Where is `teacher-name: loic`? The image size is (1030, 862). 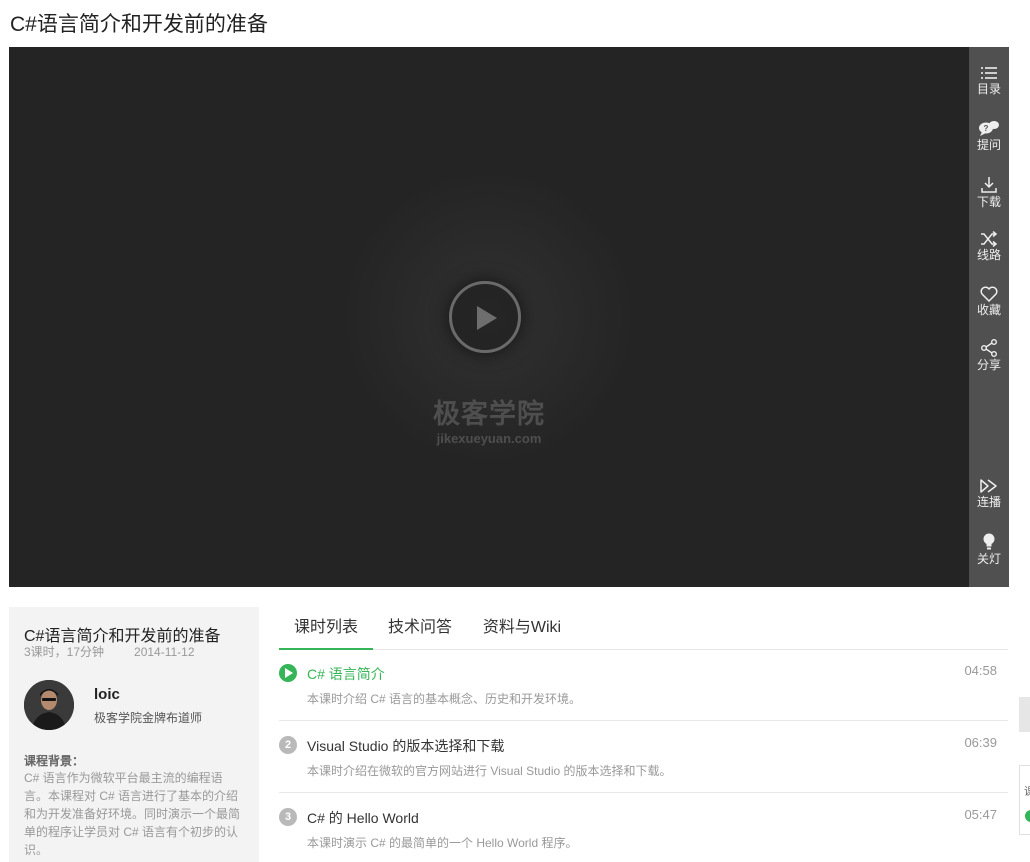 teacher-name: loic is located at coordinates (107, 694).